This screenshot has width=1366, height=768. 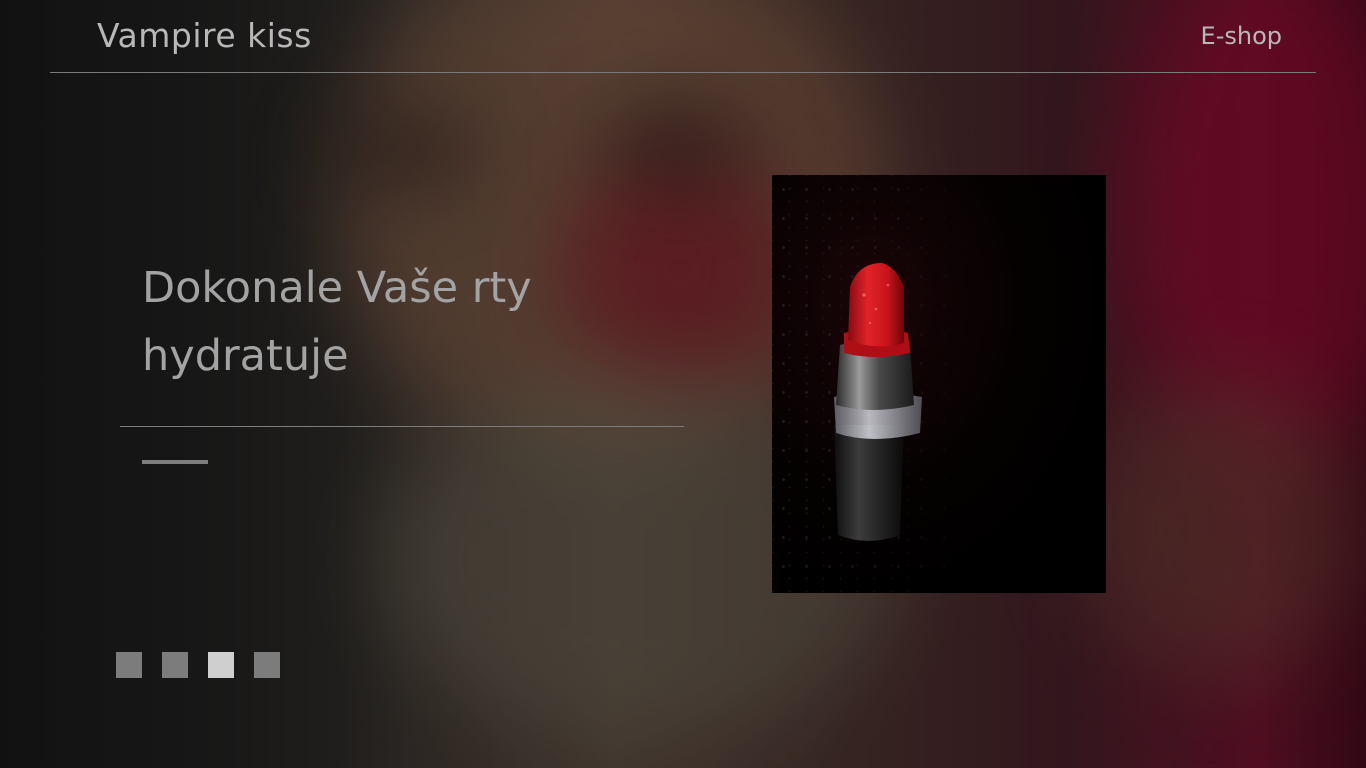 What do you see at coordinates (683, 72) in the screenshot?
I see `header-divider` at bounding box center [683, 72].